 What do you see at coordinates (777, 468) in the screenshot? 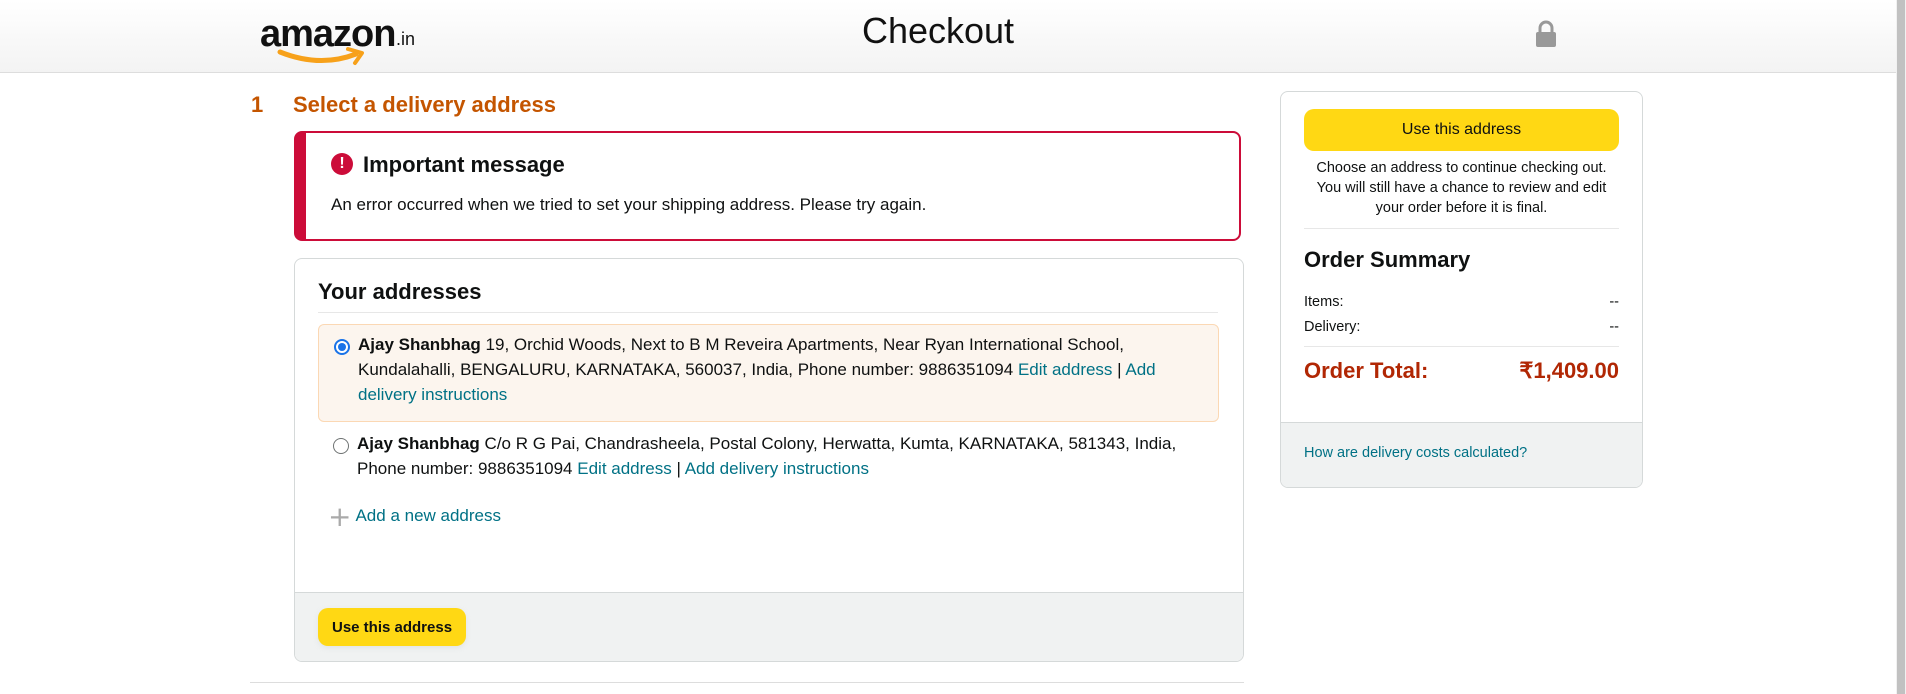
I see `add-delivery-instructions-link: Add delivery instructions` at bounding box center [777, 468].